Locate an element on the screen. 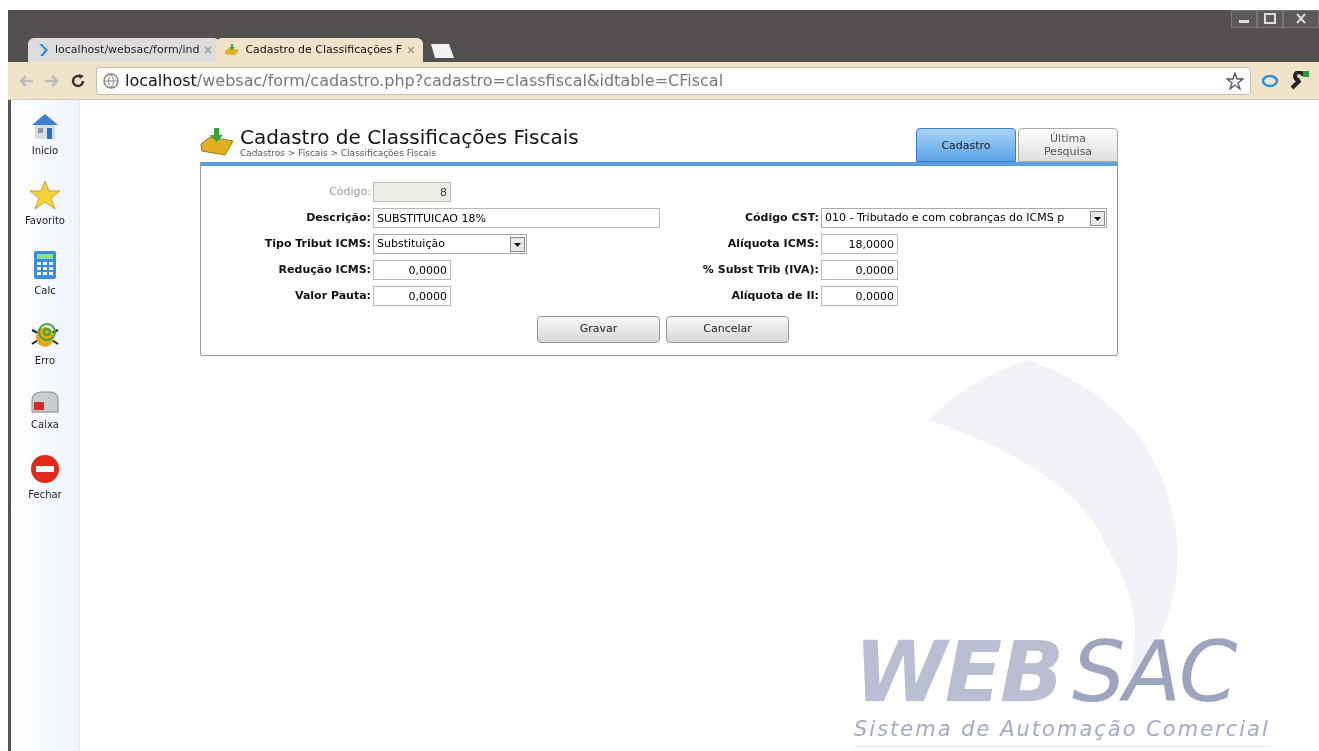 The height and width of the screenshot is (751, 1319). url-text: localhost/websac/form/cadastro.php?cadastro=classfiscal&idtable=CFiscal is located at coordinates (425, 80).